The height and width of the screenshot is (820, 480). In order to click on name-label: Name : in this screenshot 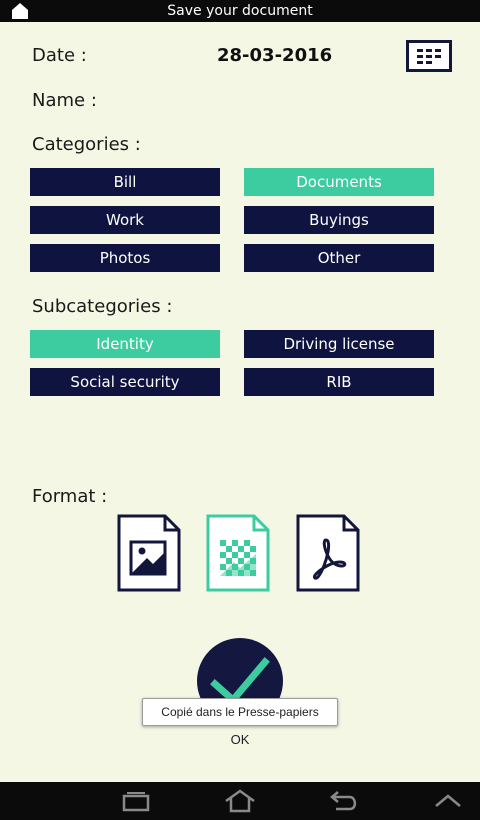, I will do `click(64, 100)`.